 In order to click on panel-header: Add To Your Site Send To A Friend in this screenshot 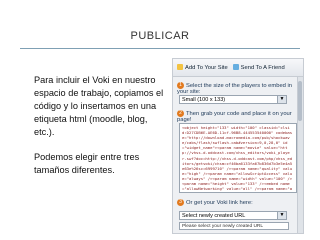, I will do `click(238, 68)`.